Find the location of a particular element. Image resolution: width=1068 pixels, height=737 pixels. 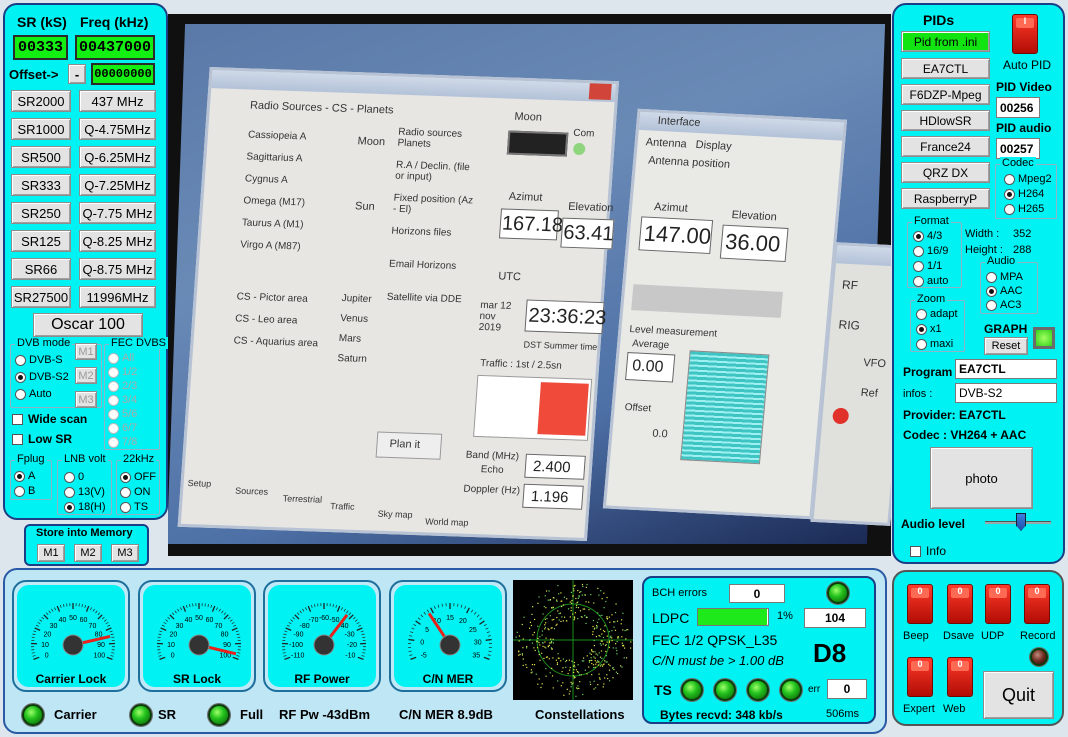

program-field: EA7CTL is located at coordinates (1006, 369).